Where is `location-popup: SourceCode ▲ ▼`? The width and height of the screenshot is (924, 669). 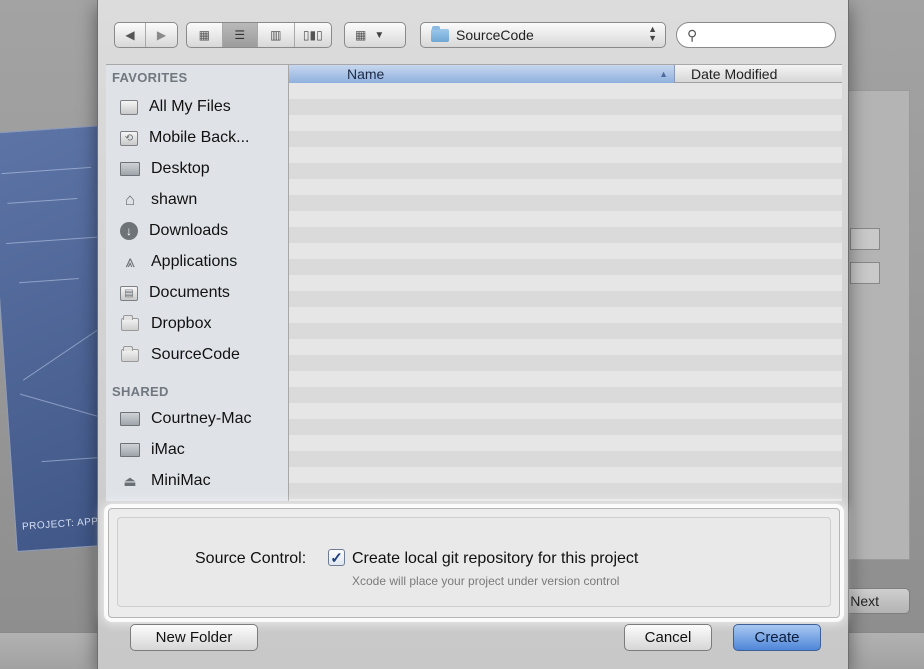
location-popup: SourceCode ▲ ▼ is located at coordinates (543, 35).